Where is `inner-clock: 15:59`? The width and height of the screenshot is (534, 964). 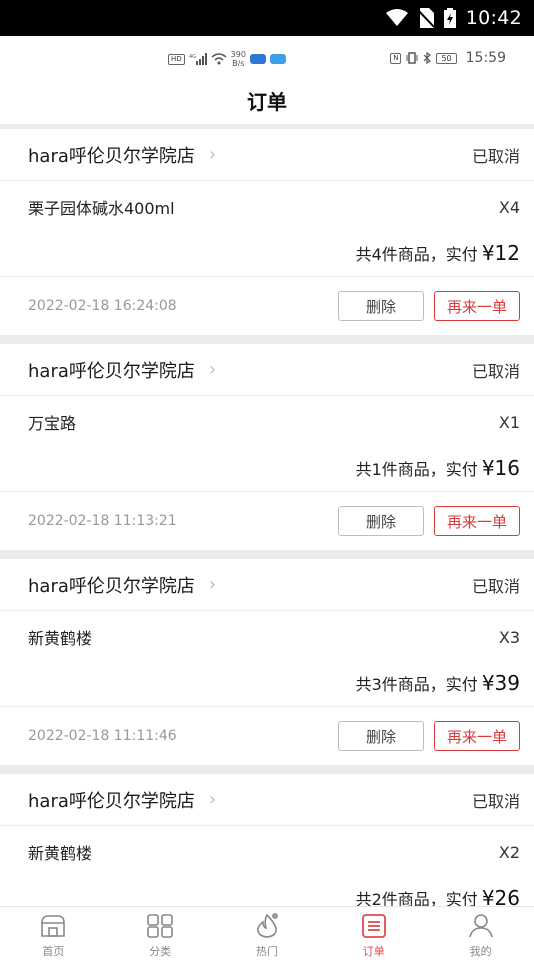 inner-clock: 15:59 is located at coordinates (485, 58).